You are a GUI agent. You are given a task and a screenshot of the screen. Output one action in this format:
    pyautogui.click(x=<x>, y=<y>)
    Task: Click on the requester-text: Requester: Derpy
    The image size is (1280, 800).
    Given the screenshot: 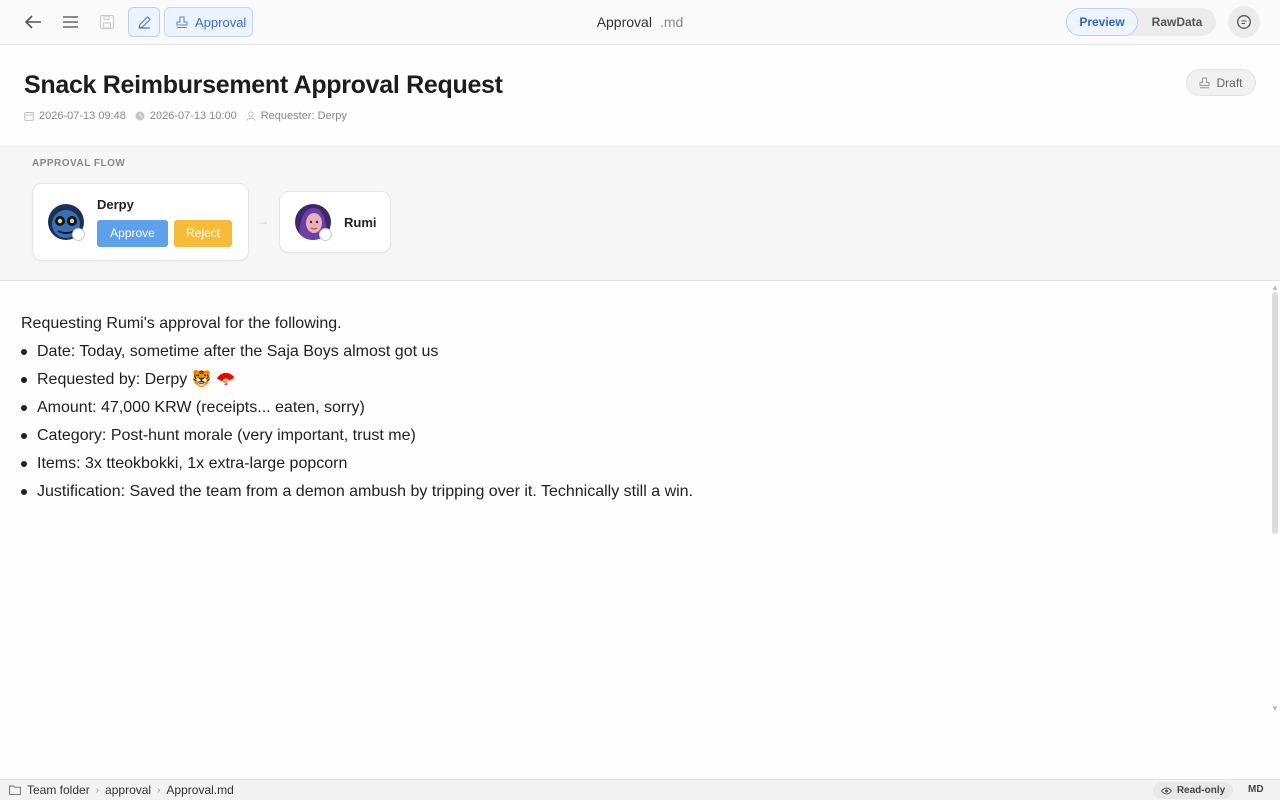 What is the action you would take?
    pyautogui.click(x=303, y=116)
    